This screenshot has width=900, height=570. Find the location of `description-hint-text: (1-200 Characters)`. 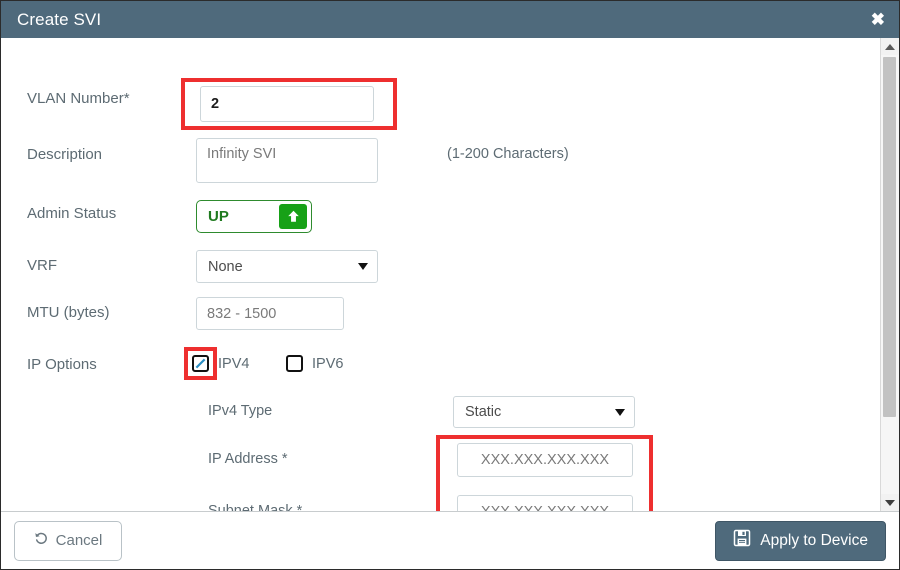

description-hint-text: (1-200 Characters) is located at coordinates (508, 154).